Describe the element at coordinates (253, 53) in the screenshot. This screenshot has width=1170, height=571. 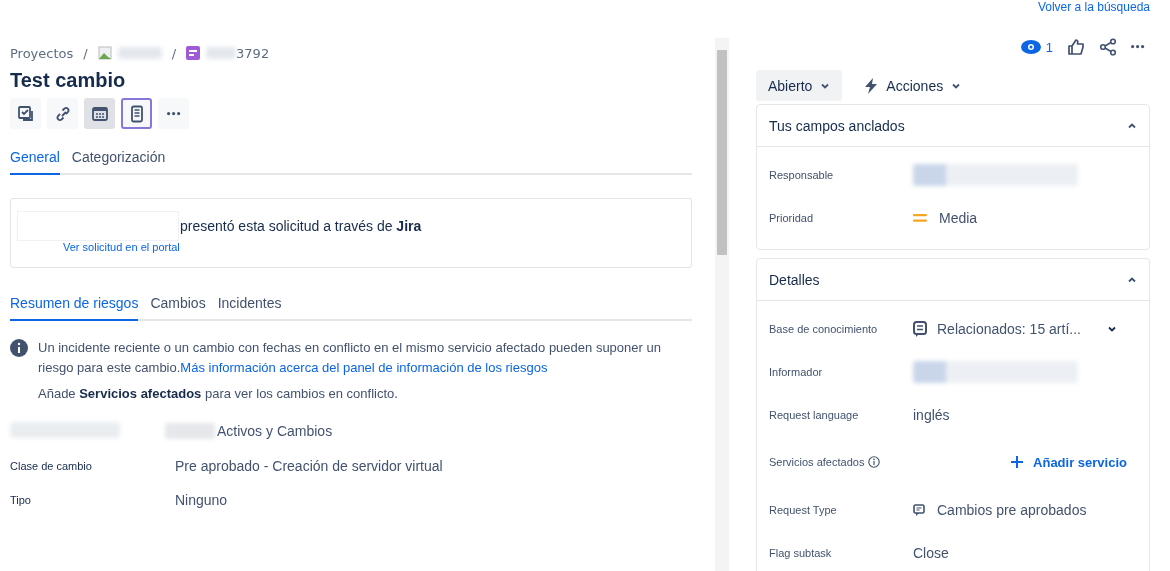
I see `breadcrumb-link: 3792` at that location.